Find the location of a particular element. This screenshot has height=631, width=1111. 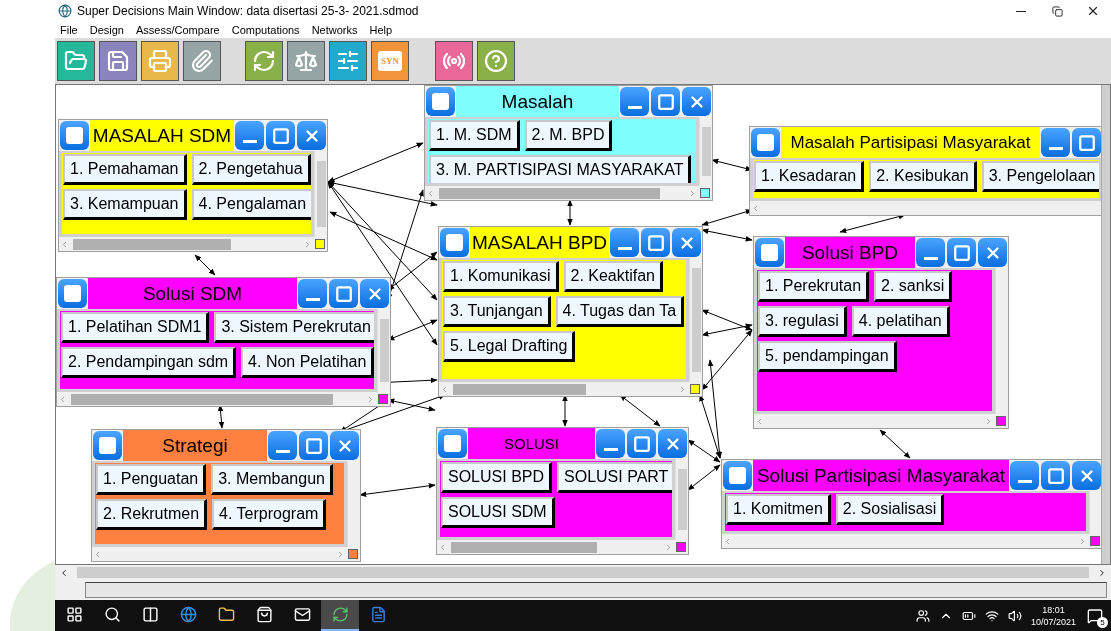

node-button: 2. sanksi is located at coordinates (913, 286).